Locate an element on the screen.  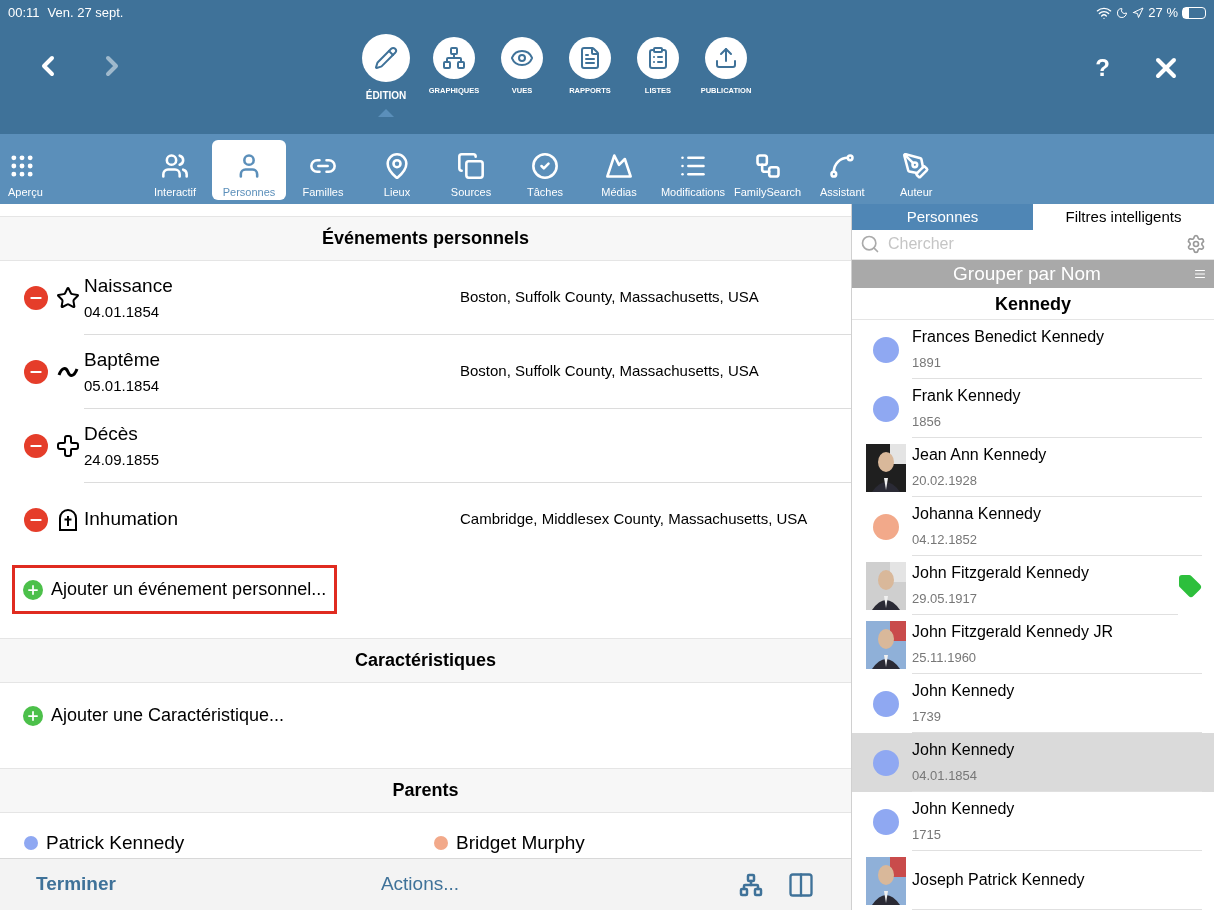
check-circle-icon is located at coordinates (545, 165).